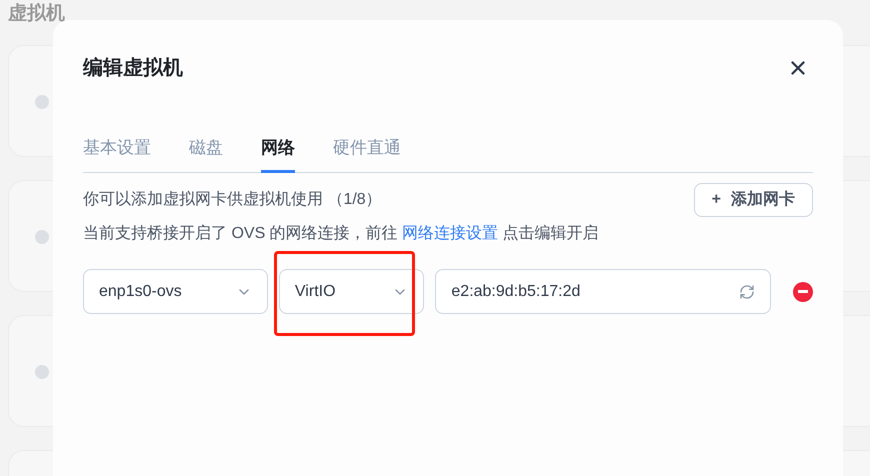 The height and width of the screenshot is (476, 870). Describe the element at coordinates (803, 292) in the screenshot. I see `remove-button` at that location.